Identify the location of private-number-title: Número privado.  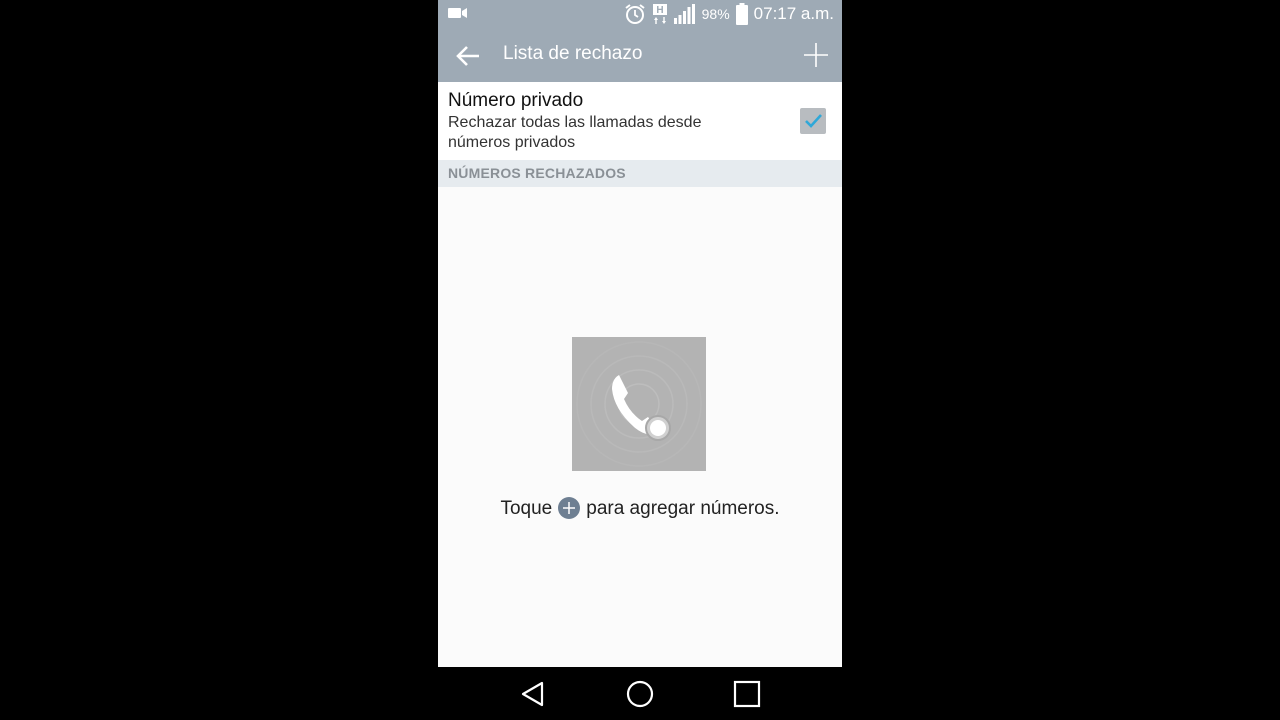
(516, 100).